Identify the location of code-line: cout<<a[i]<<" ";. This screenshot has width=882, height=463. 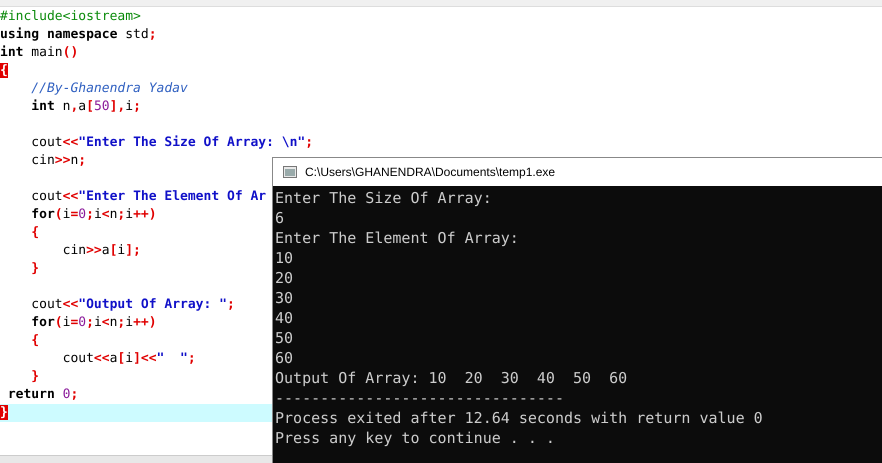
(129, 359).